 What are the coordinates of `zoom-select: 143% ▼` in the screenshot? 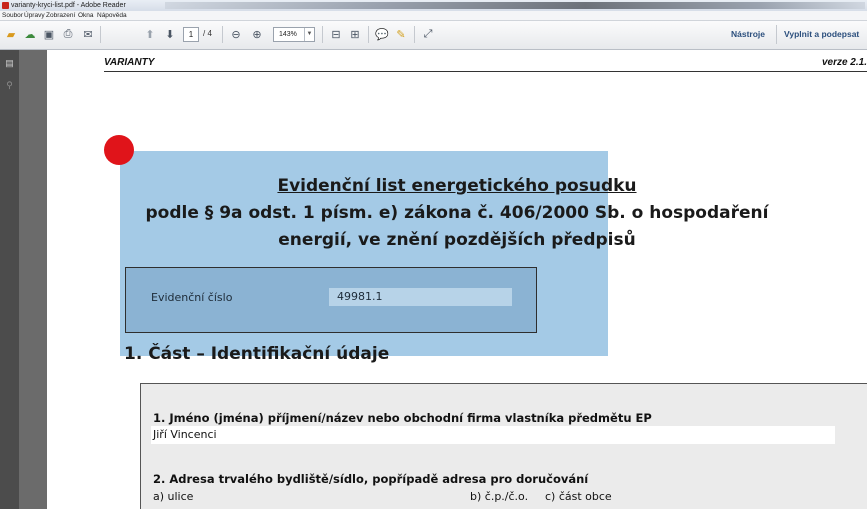 It's located at (294, 34).